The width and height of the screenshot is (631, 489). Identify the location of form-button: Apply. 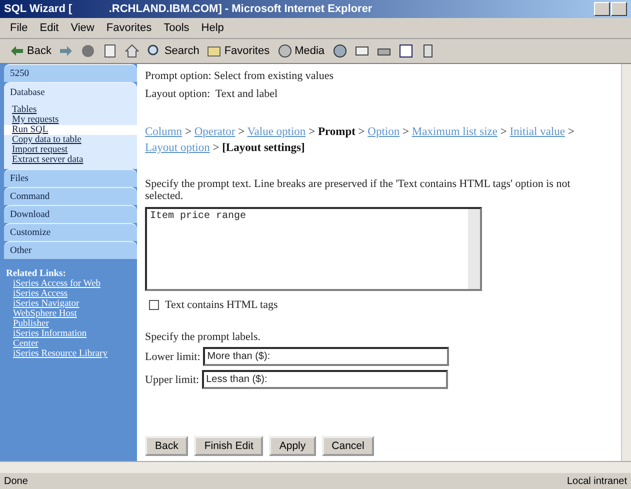
(292, 446).